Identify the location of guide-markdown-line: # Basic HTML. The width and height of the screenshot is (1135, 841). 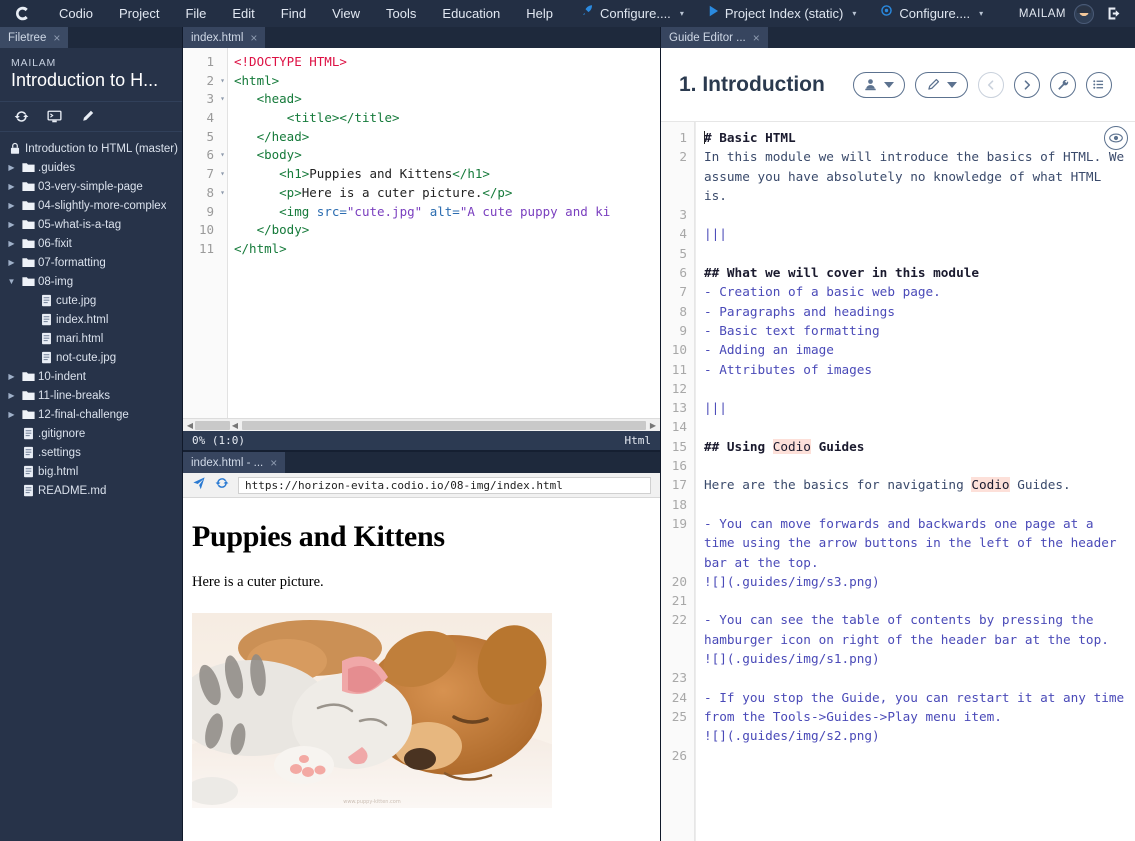
(917, 137).